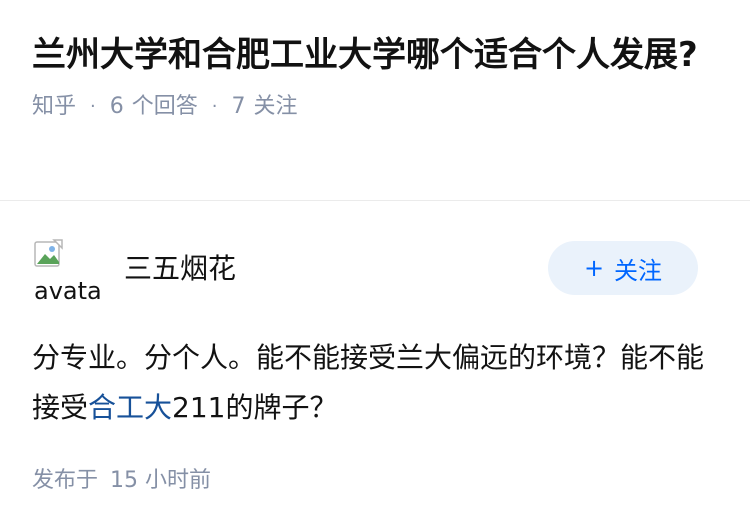  What do you see at coordinates (372, 55) in the screenshot?
I see `question-title: 兰州大学和合肥工业大学哪个适合个人发展?` at bounding box center [372, 55].